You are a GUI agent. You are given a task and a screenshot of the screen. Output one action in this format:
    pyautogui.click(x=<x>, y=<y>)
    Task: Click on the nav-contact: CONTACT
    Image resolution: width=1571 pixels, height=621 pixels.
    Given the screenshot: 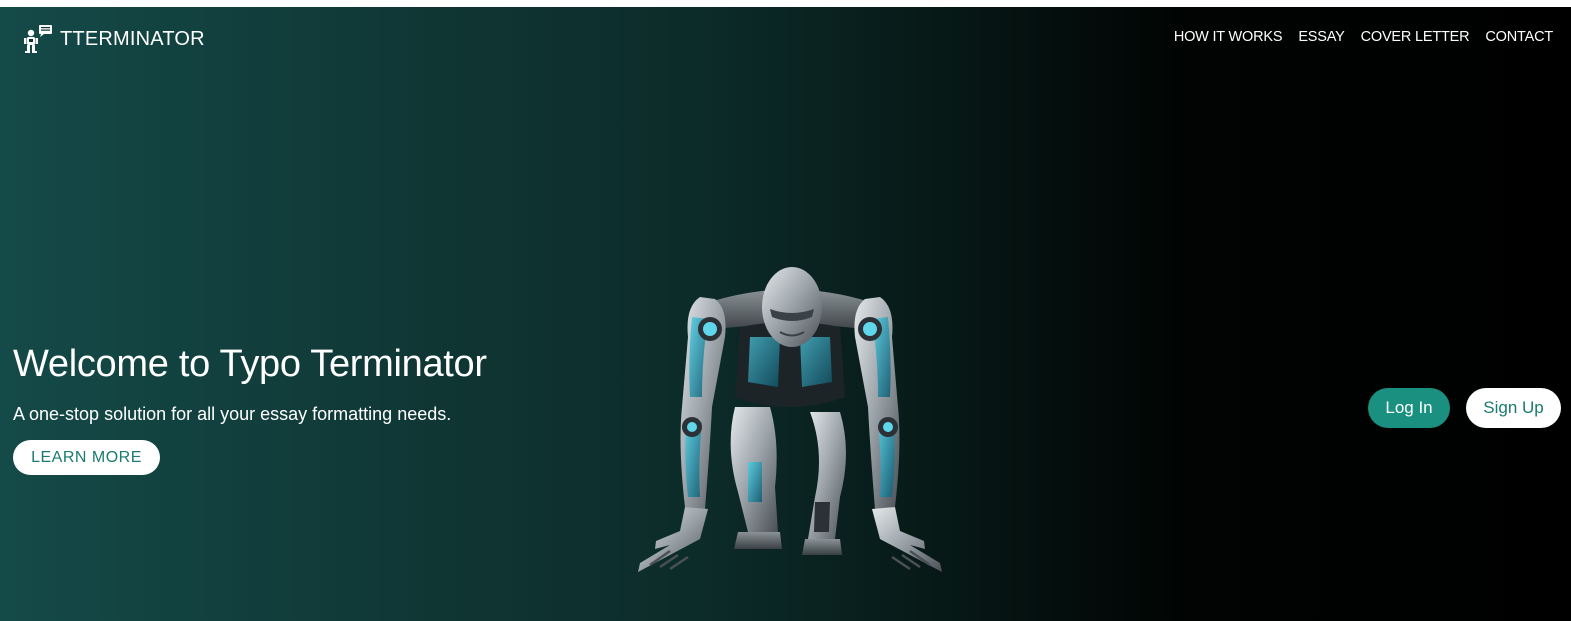 What is the action you would take?
    pyautogui.click(x=1519, y=37)
    